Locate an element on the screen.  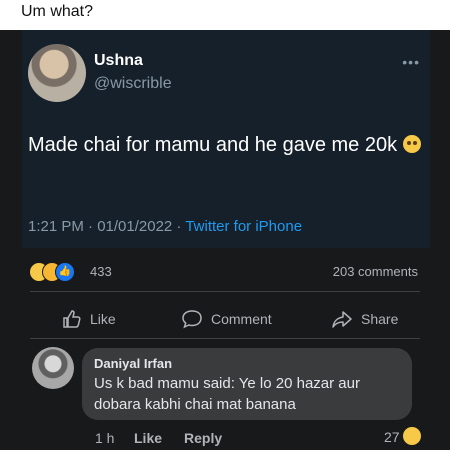
comment-button: Comment is located at coordinates (226, 319).